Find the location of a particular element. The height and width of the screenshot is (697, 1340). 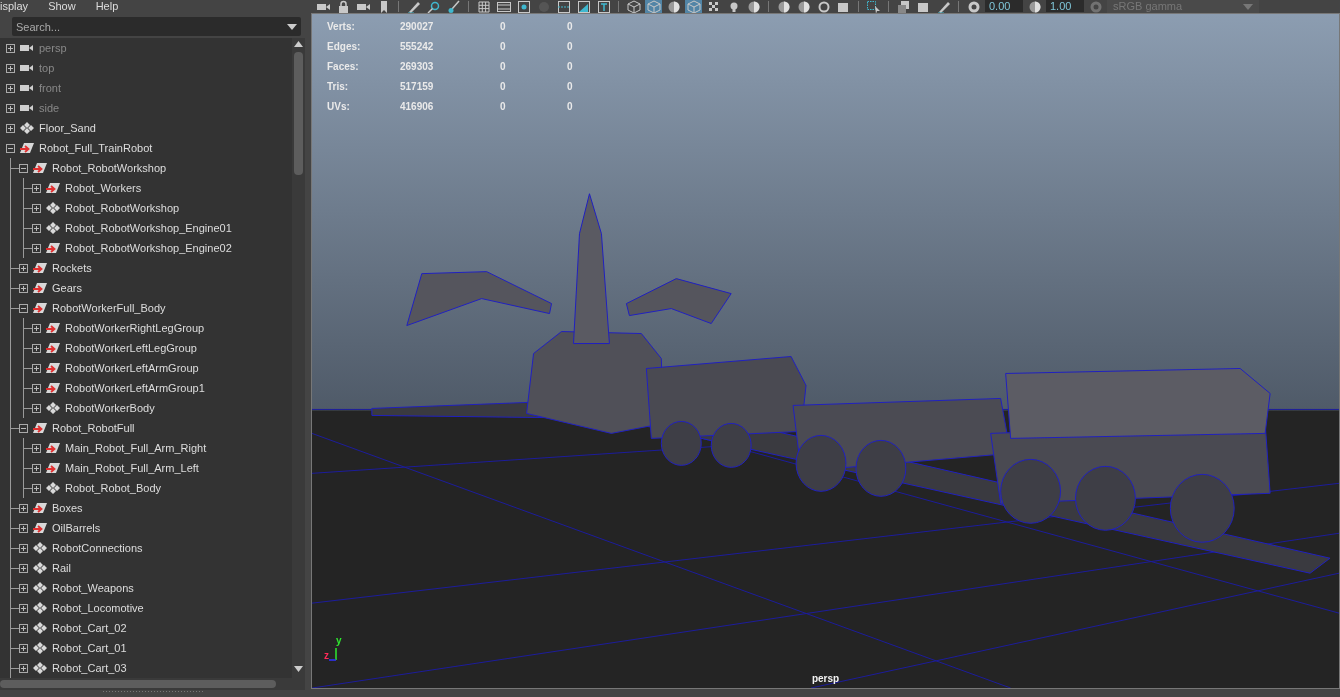

tree-item: Robot_Cart_03 is located at coordinates (89, 668).